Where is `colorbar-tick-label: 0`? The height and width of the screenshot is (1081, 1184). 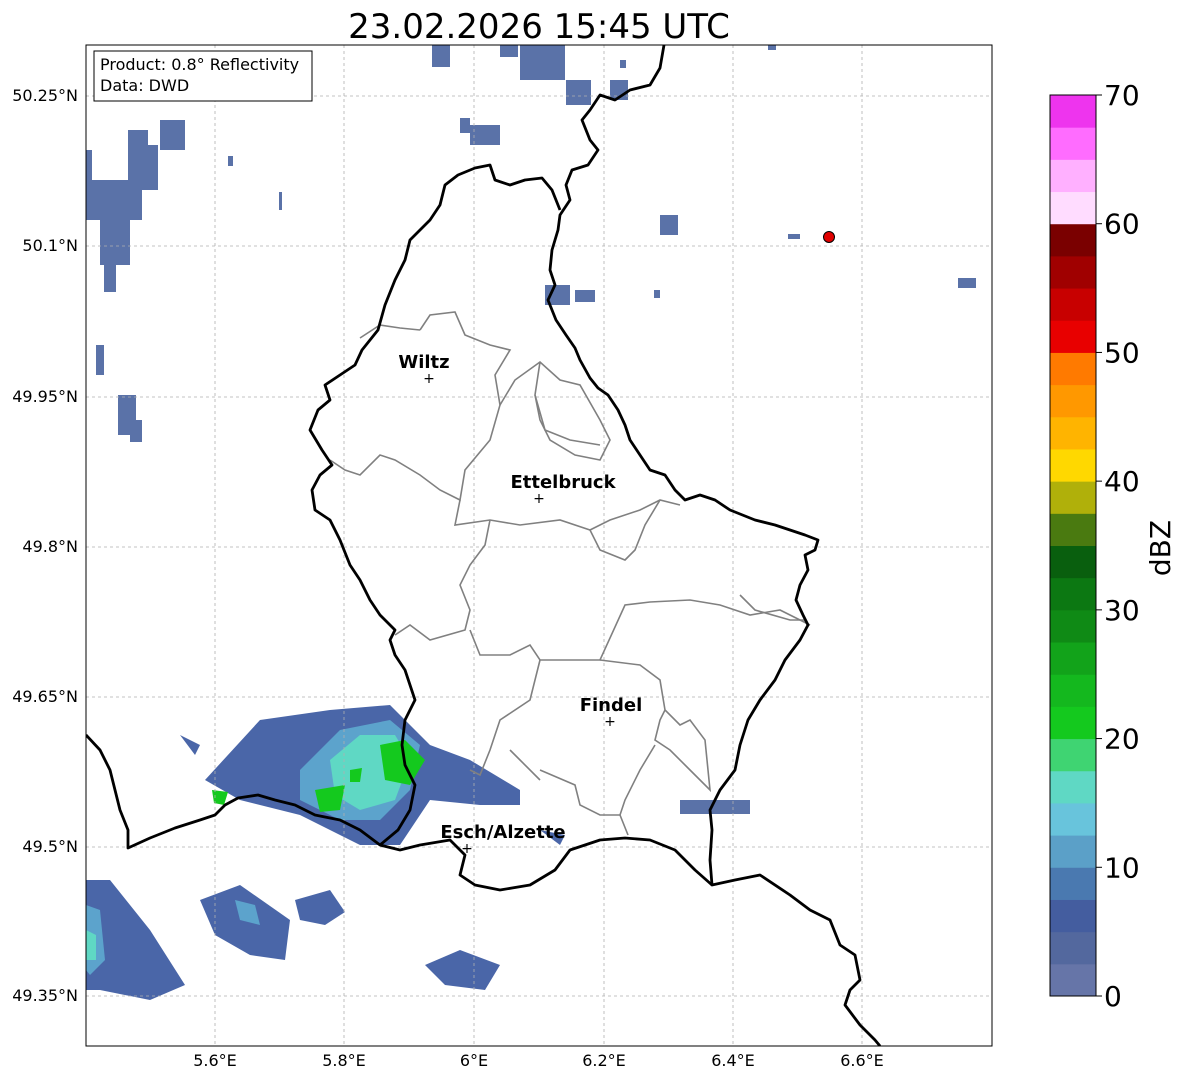
colorbar-tick-label: 0 is located at coordinates (1113, 996).